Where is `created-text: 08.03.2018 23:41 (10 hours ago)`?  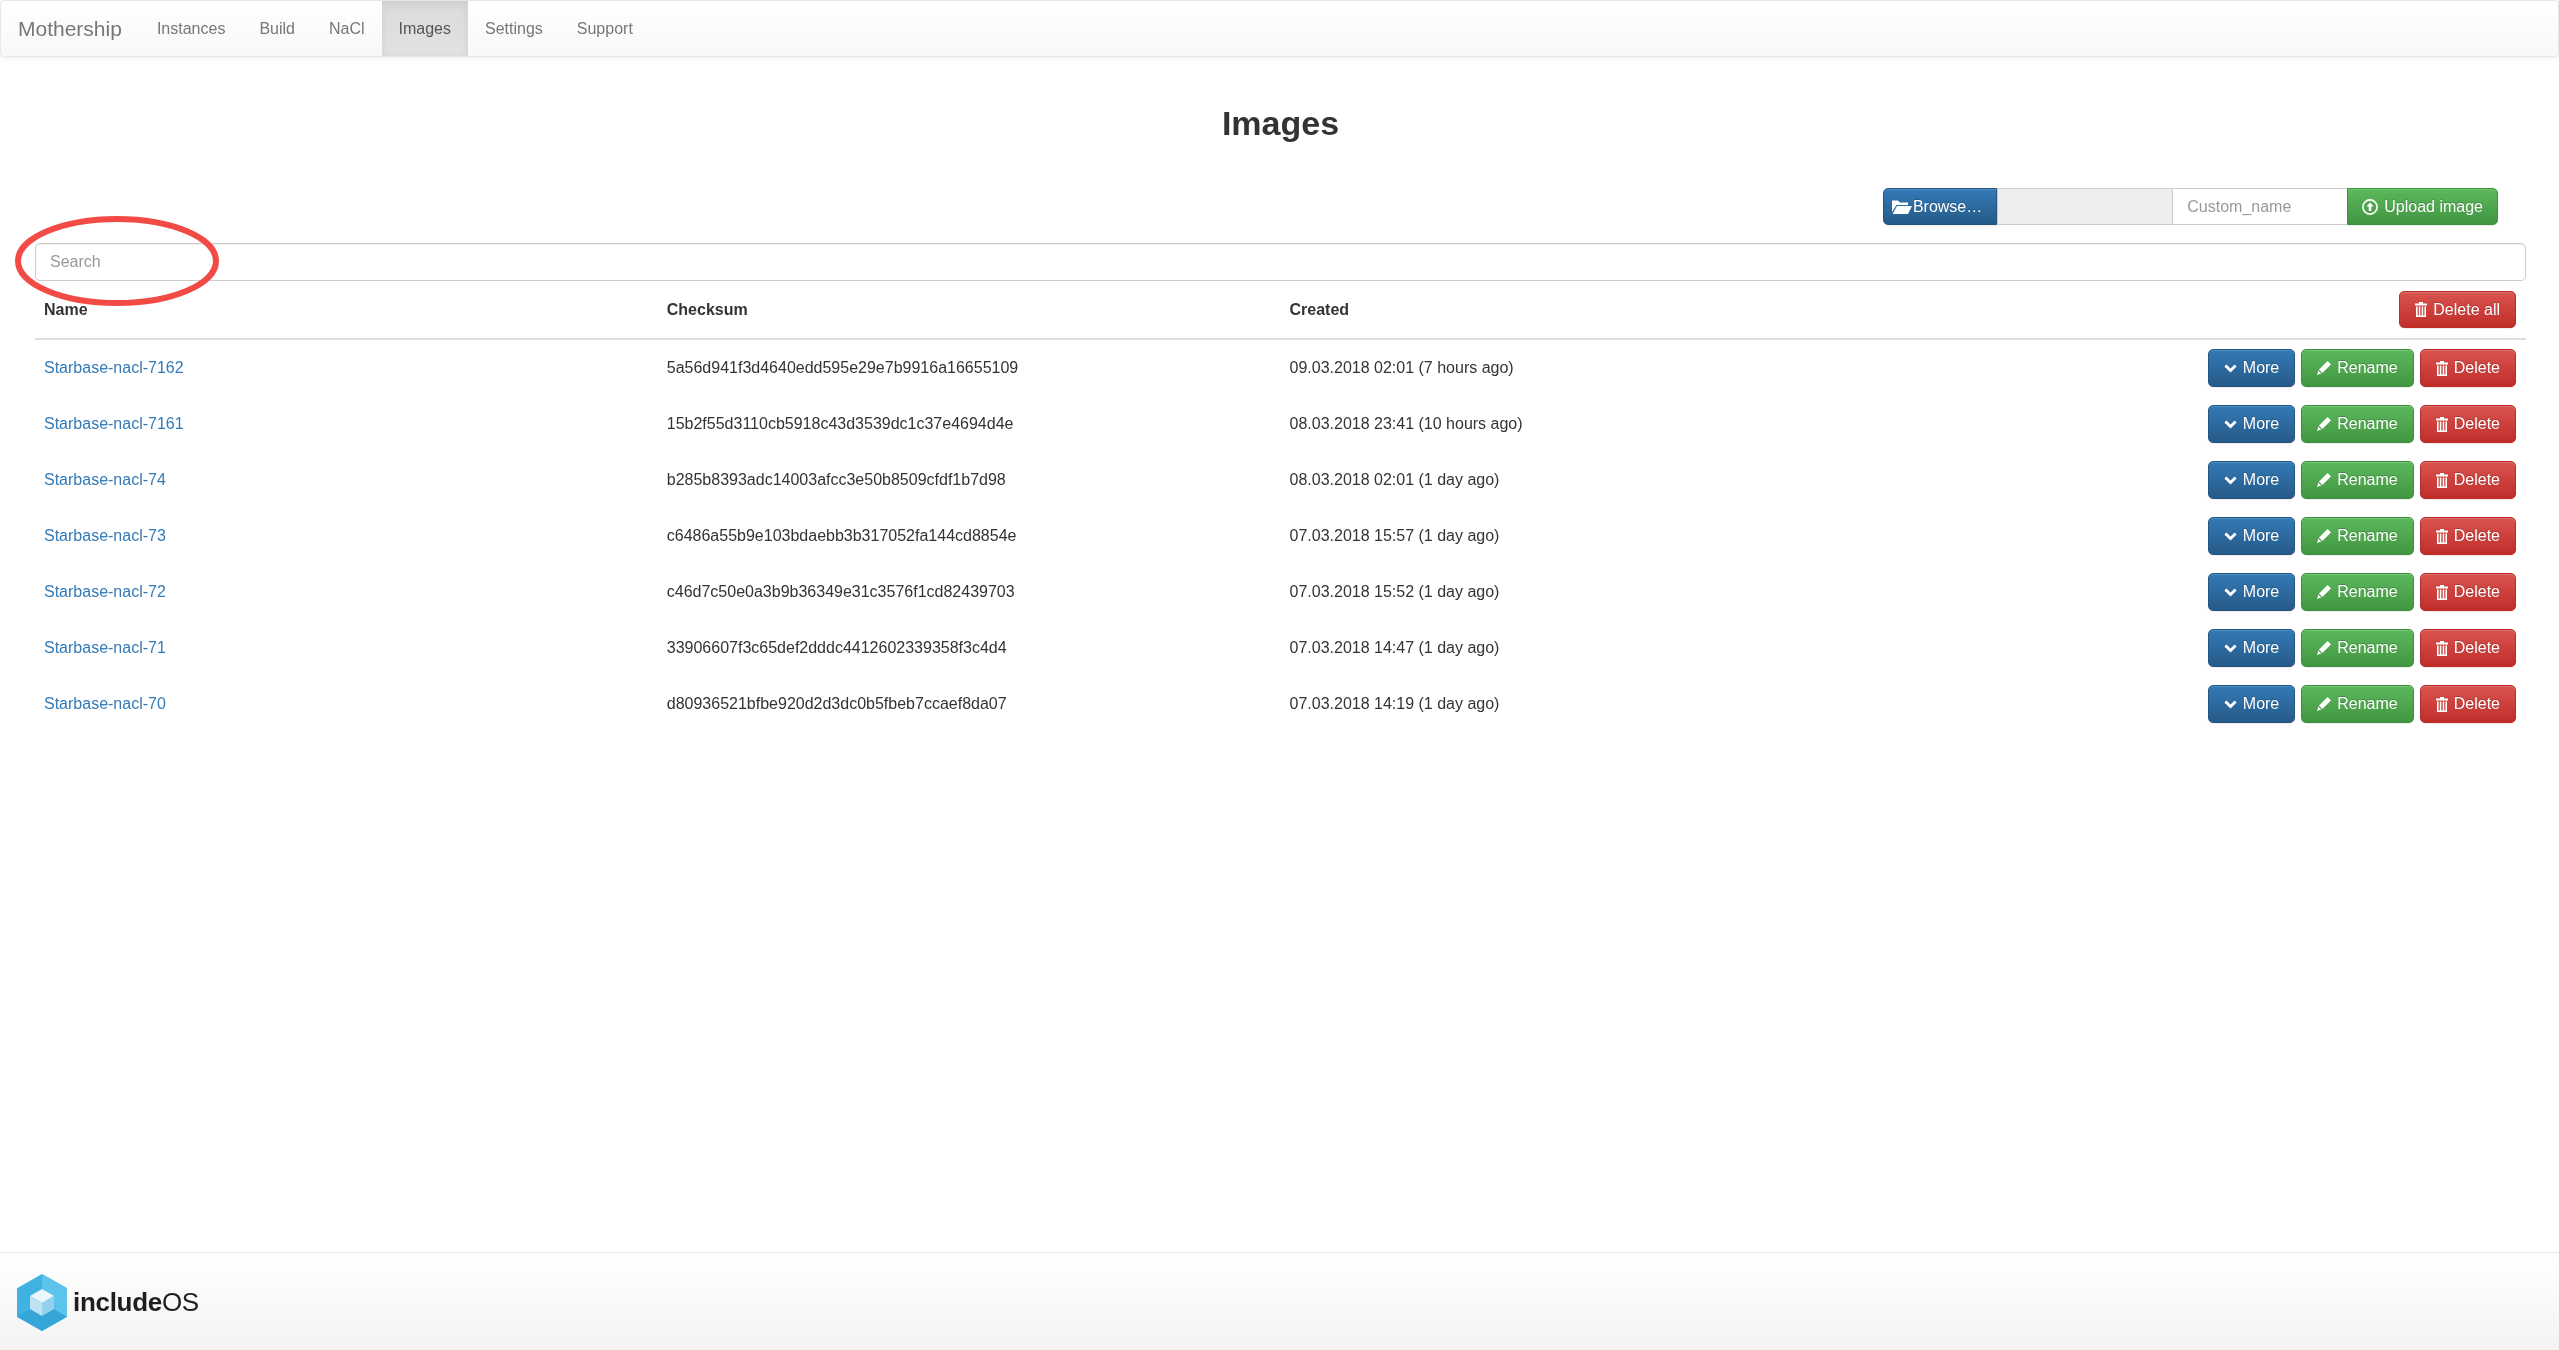 created-text: 08.03.2018 23:41 (10 hours ago) is located at coordinates (1406, 424).